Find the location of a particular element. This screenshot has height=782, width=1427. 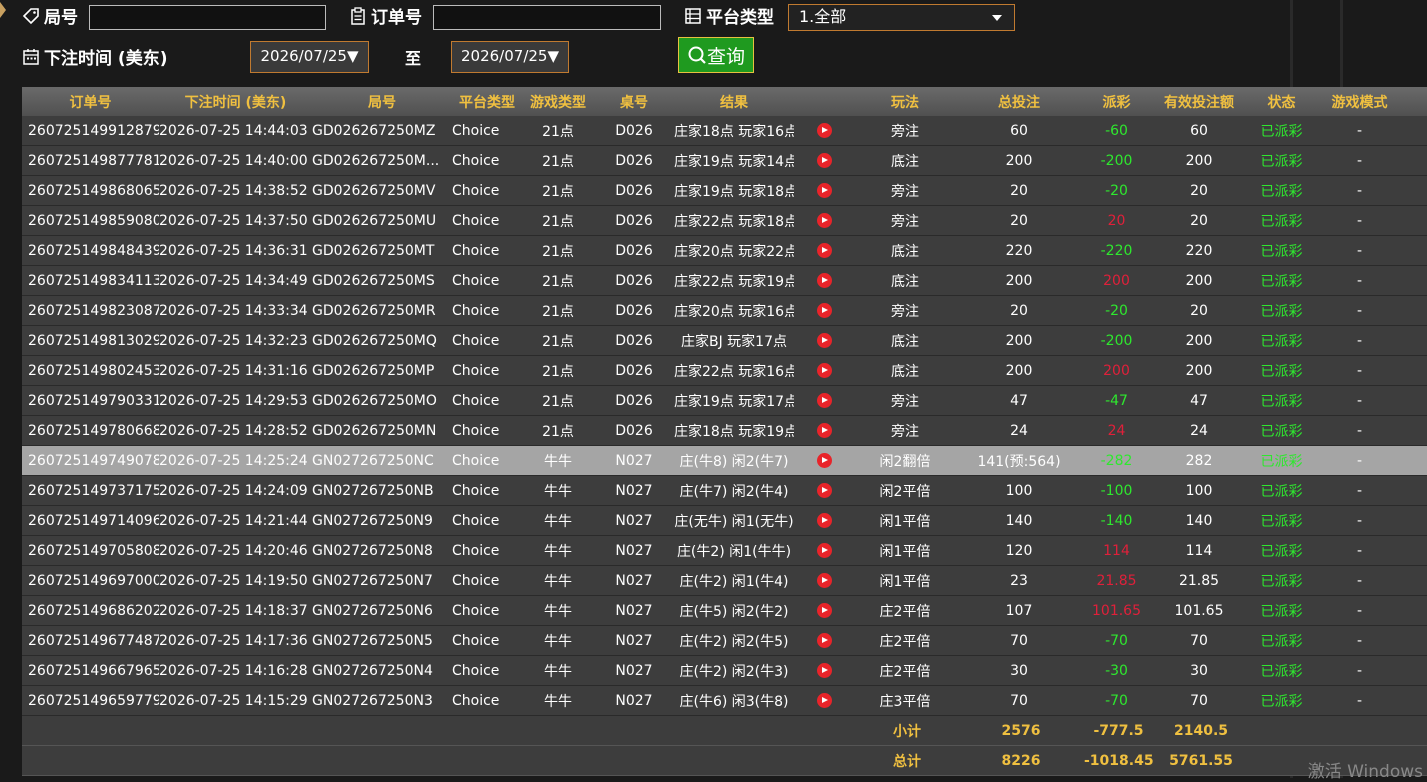

cell-time: 2026-07-25 14:24:09 is located at coordinates (233, 490).